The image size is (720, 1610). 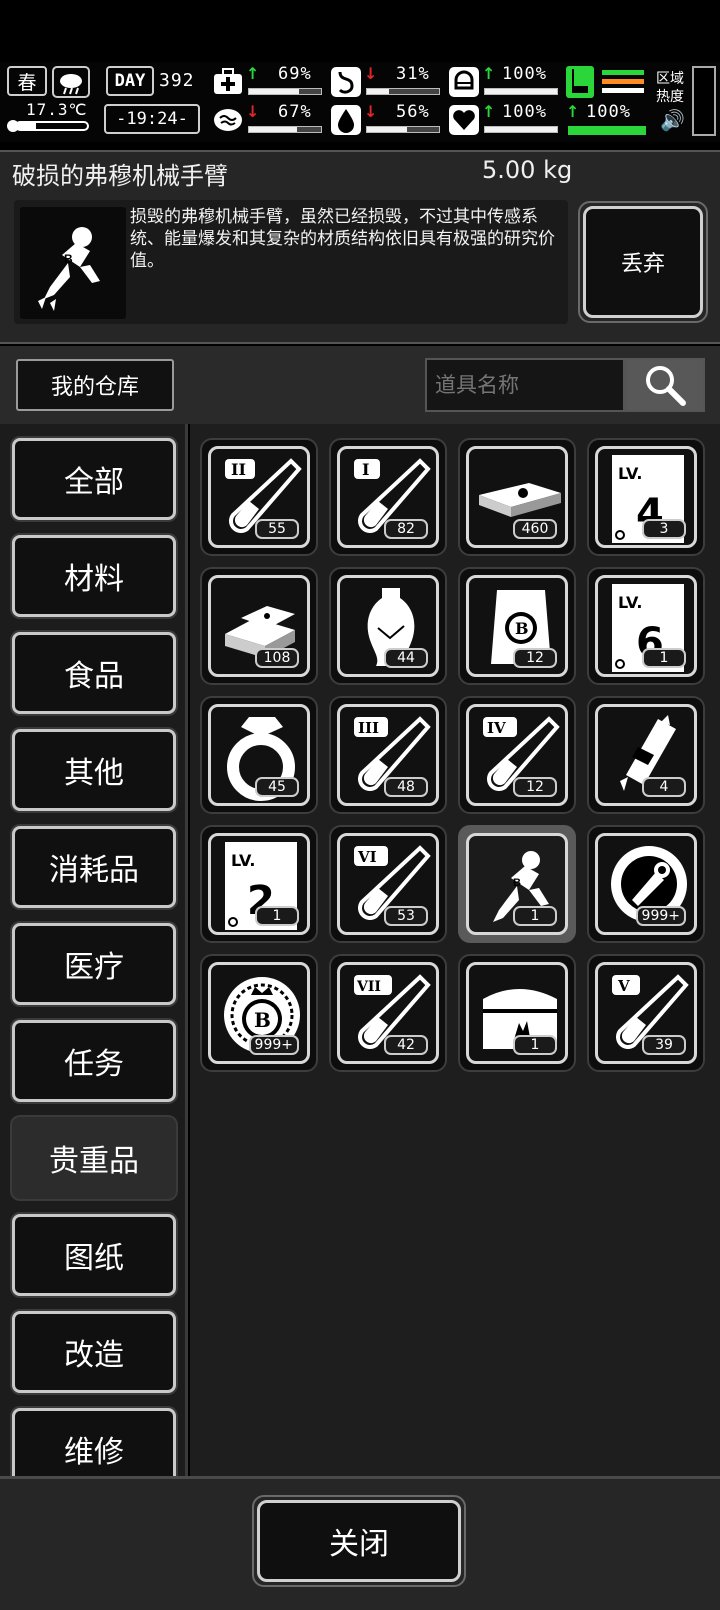 What do you see at coordinates (385, 120) in the screenshot?
I see `stat-thirst: ↓ 56%` at bounding box center [385, 120].